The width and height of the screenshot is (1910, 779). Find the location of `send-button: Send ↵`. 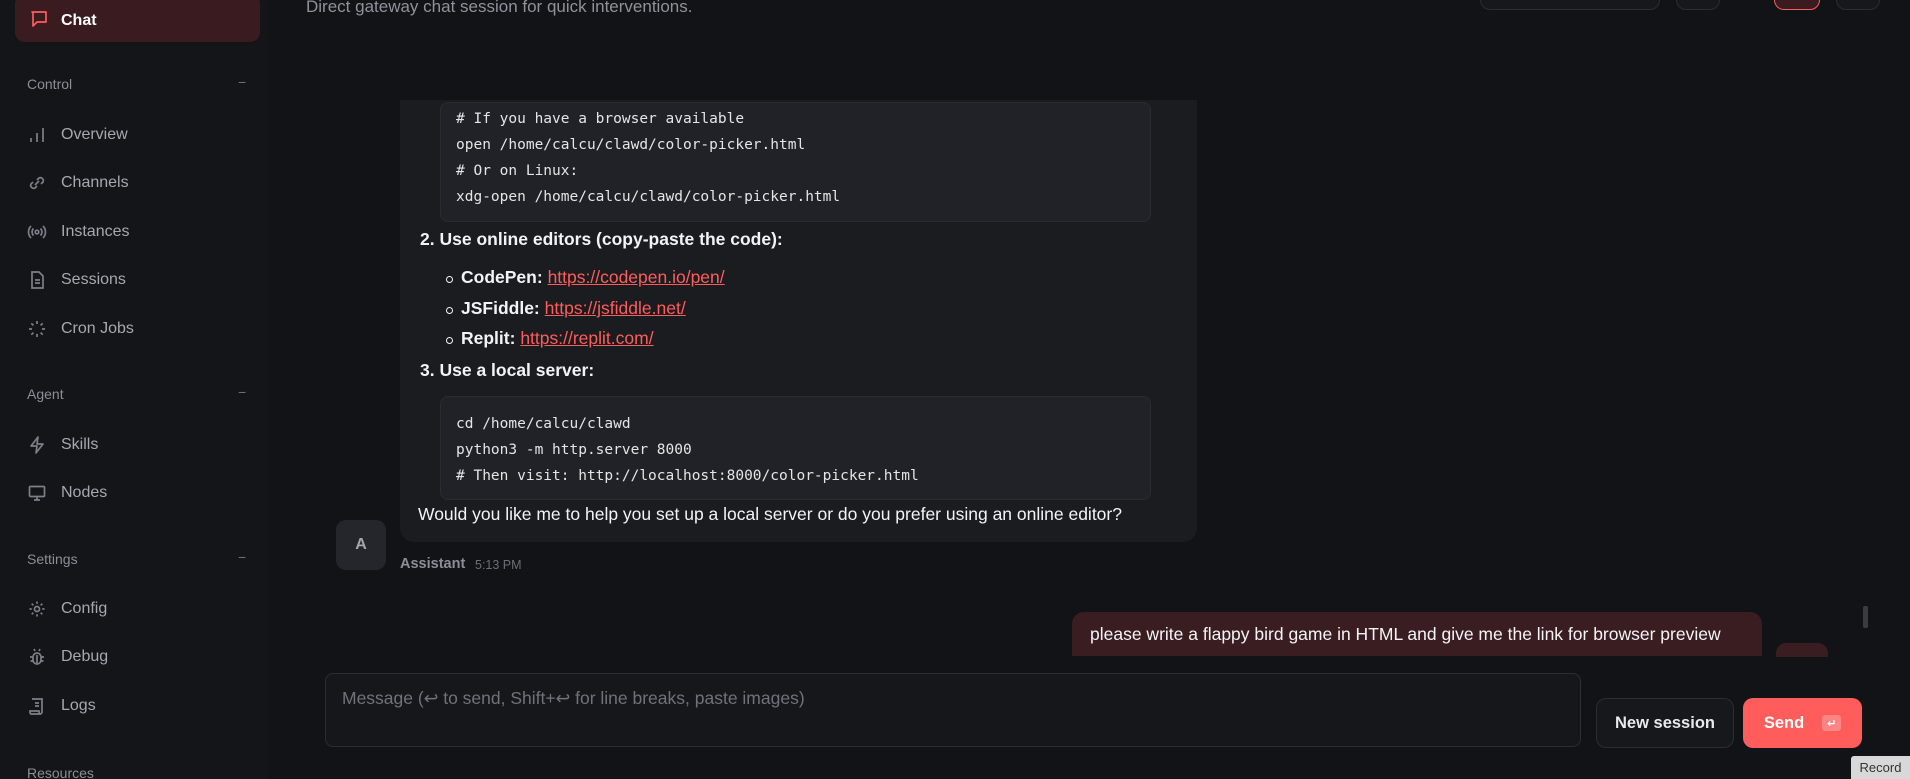

send-button: Send ↵ is located at coordinates (1802, 723).